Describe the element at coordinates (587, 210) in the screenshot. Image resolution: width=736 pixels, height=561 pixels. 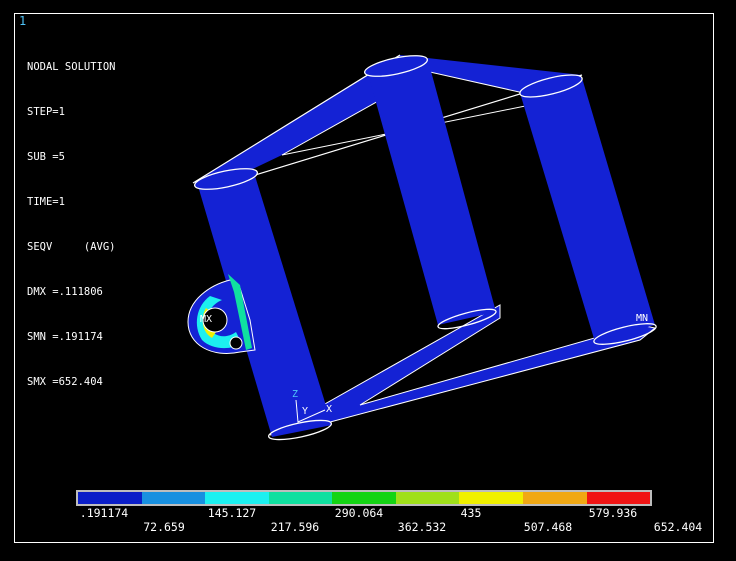
I see `right-cylinder` at that location.